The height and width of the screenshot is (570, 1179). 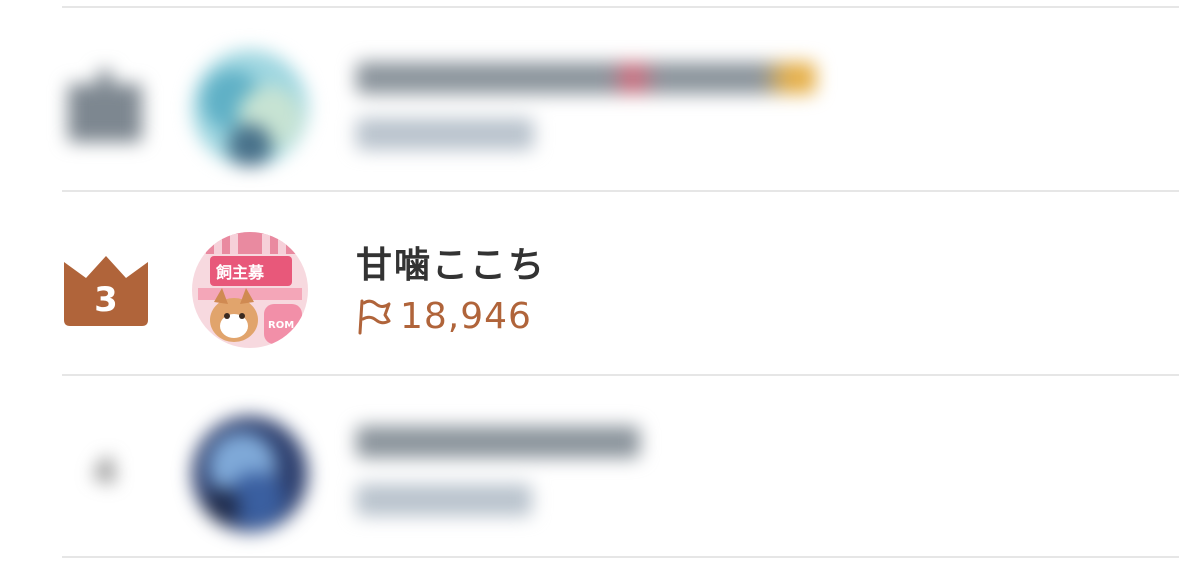 I want to click on flag-icon, so click(x=374, y=316).